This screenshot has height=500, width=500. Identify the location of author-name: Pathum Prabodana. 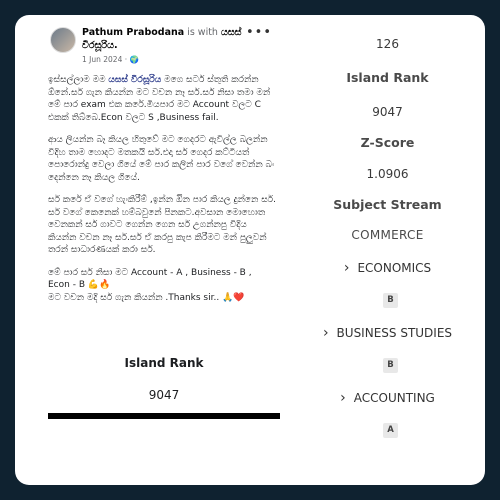
(133, 32).